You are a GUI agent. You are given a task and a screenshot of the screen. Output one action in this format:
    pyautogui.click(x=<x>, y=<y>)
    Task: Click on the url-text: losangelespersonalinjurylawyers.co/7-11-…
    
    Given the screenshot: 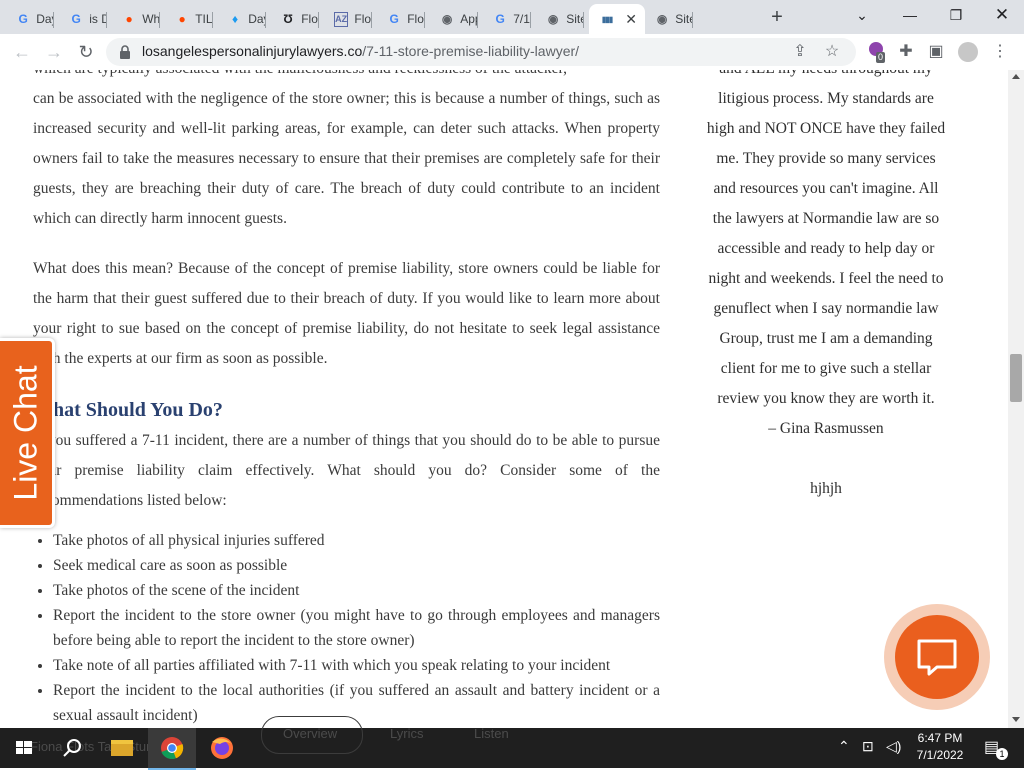 What is the action you would take?
    pyautogui.click(x=360, y=51)
    